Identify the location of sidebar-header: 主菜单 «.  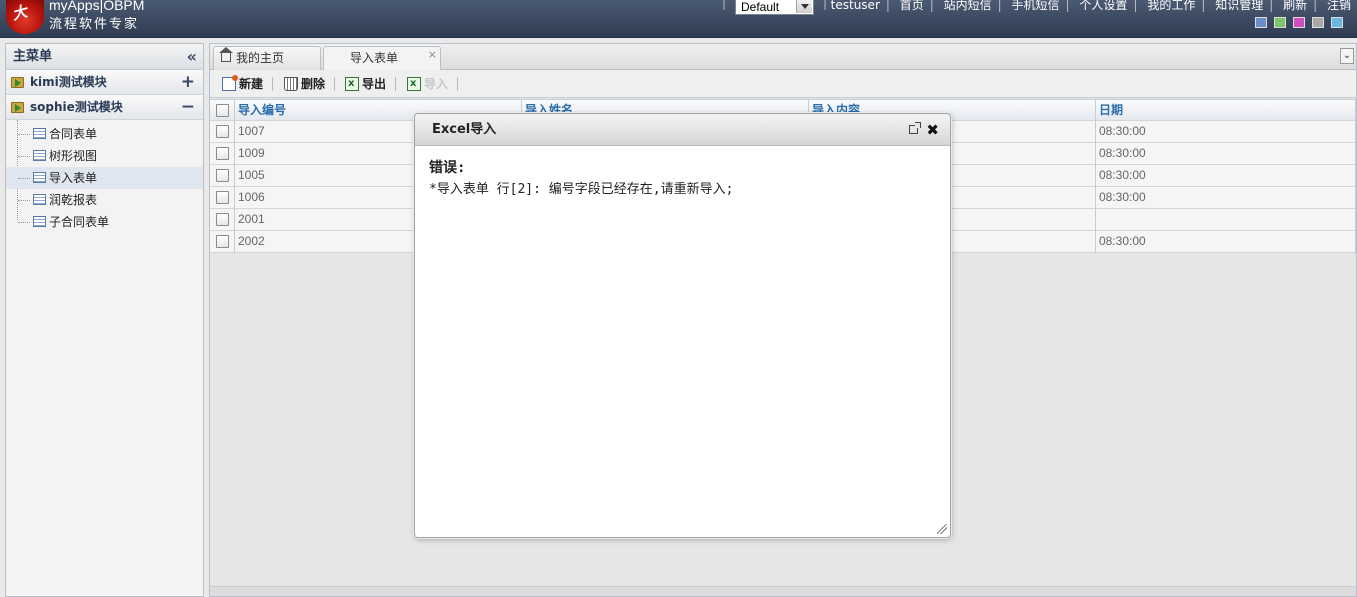
(104, 57).